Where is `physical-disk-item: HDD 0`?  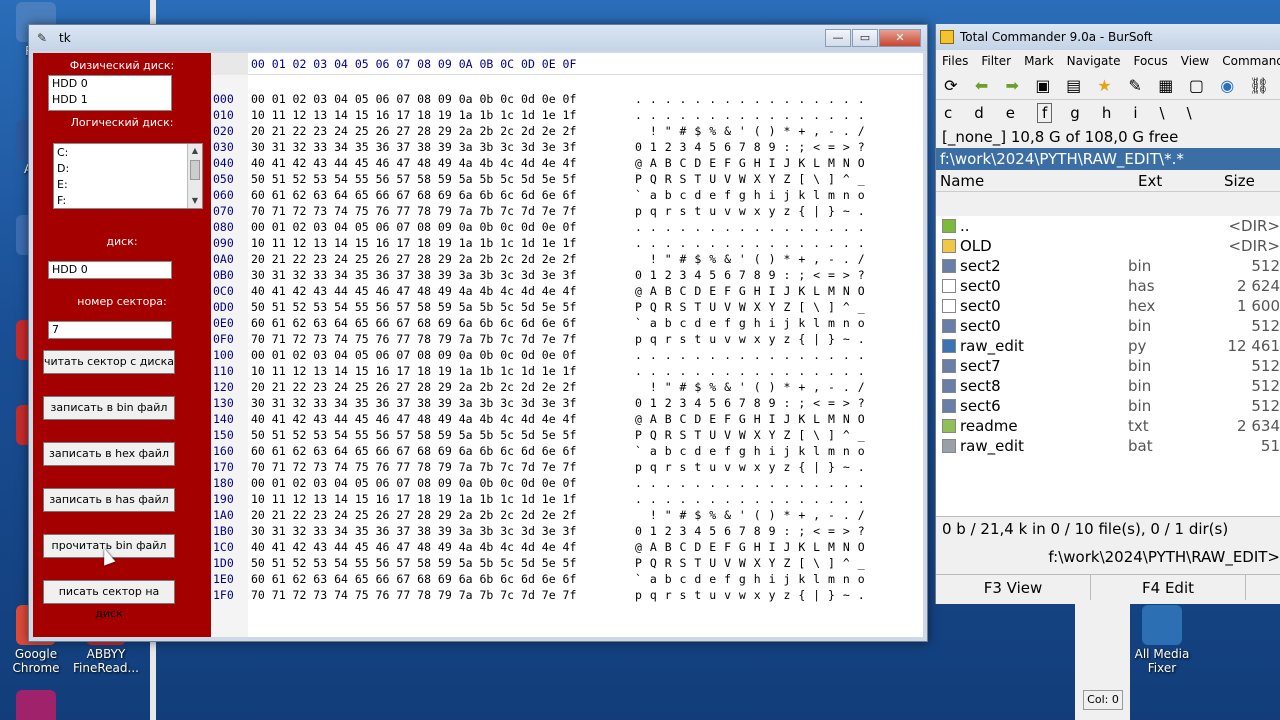 physical-disk-item: HDD 0 is located at coordinates (111, 84).